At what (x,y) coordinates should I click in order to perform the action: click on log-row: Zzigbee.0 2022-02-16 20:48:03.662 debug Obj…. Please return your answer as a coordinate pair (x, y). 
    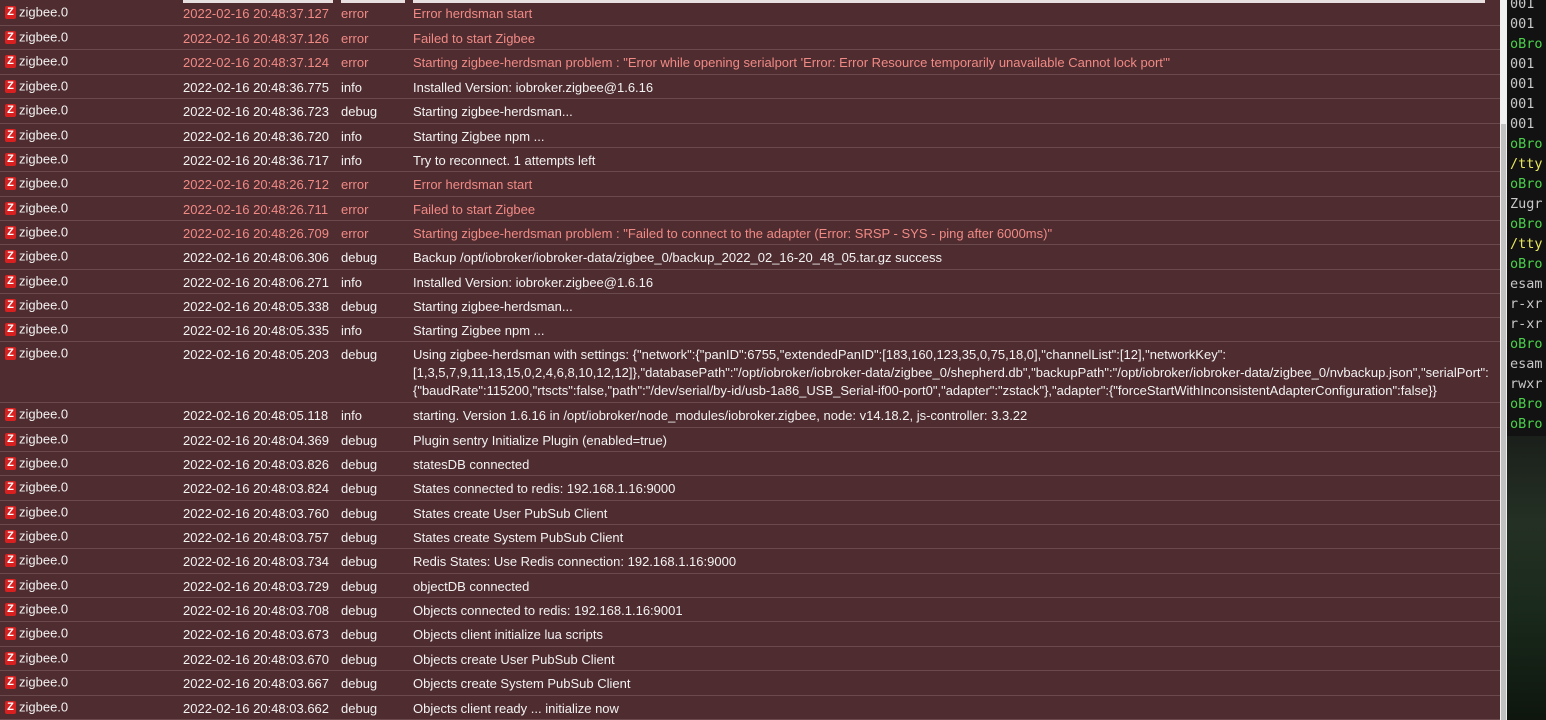
    Looking at the image, I should click on (750, 708).